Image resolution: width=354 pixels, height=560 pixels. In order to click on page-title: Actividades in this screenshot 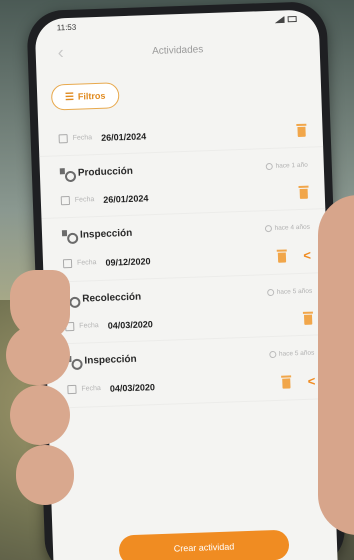, I will do `click(177, 50)`.